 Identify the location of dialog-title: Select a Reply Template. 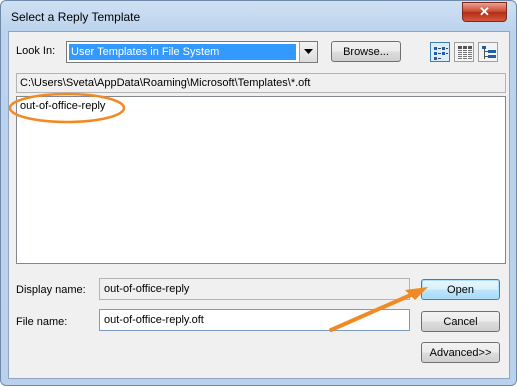
(76, 17).